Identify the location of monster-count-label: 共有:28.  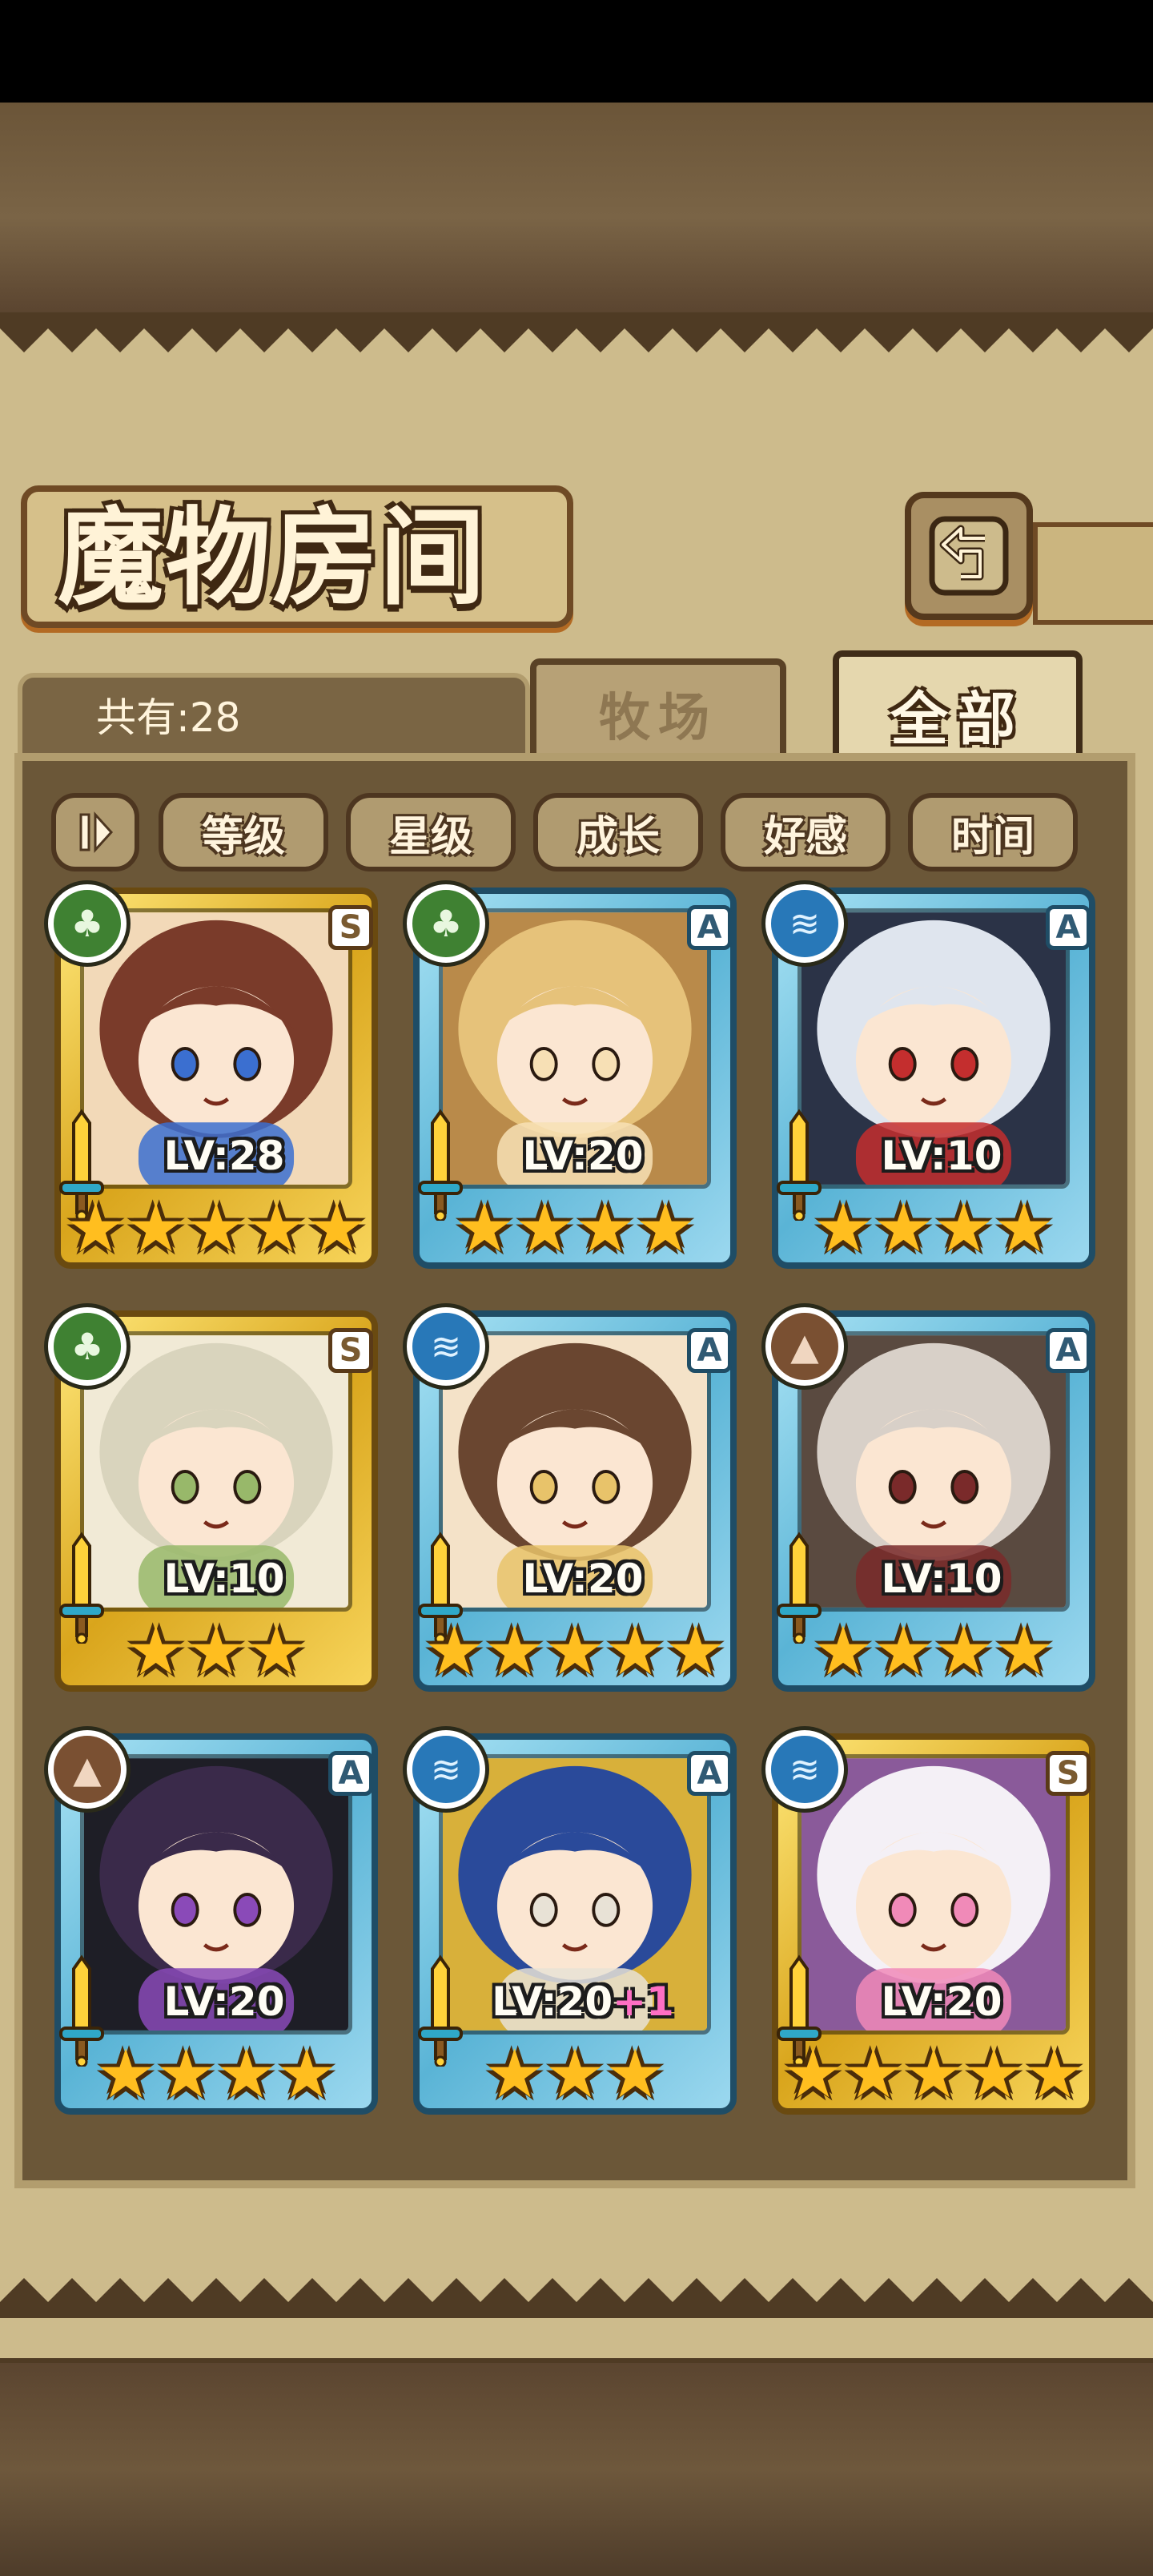
(169, 717).